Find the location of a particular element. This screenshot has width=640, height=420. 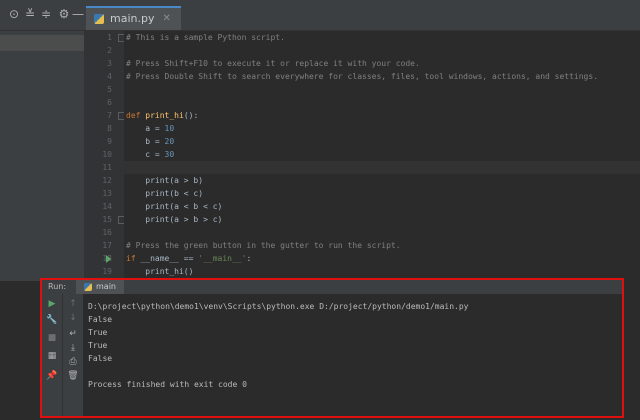

project-panel is located at coordinates (42, 156).